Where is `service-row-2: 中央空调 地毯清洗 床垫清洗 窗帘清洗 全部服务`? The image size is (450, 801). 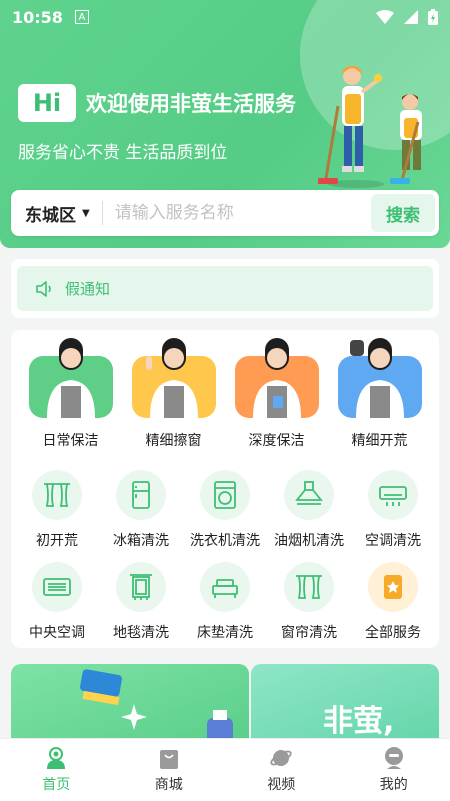
service-row-2: 中央空调 地毯清洗 床垫清洗 窗帘清洗 全部服务 is located at coordinates (225, 602).